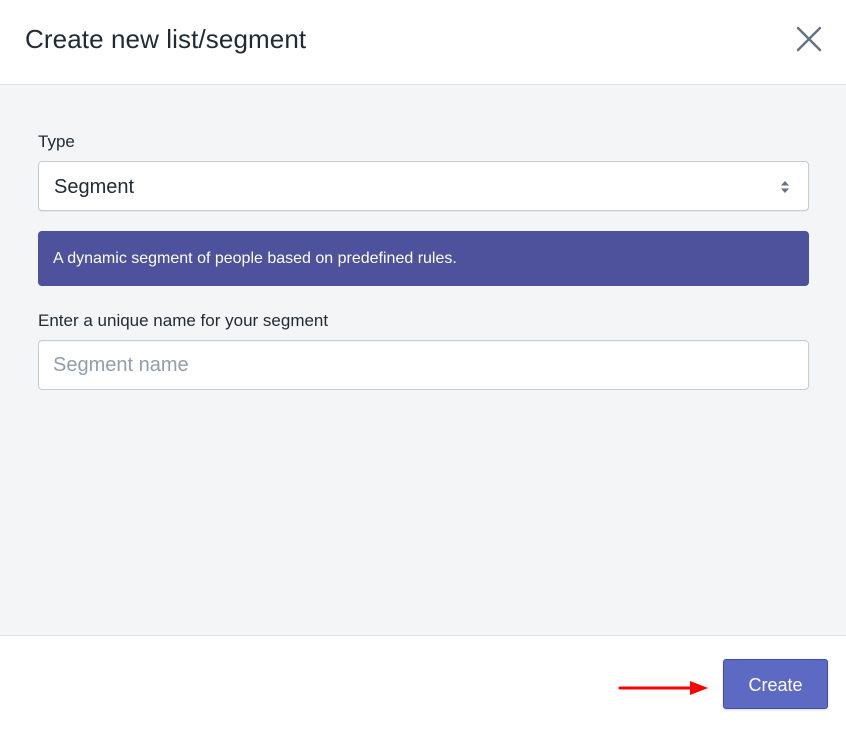 The image size is (846, 730). I want to click on dialog-footer: Create, so click(423, 683).